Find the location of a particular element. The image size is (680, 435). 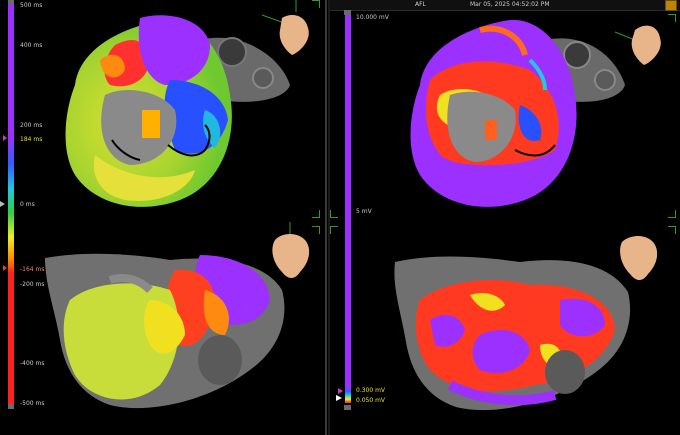

panel-divider is located at coordinates (326, 217).